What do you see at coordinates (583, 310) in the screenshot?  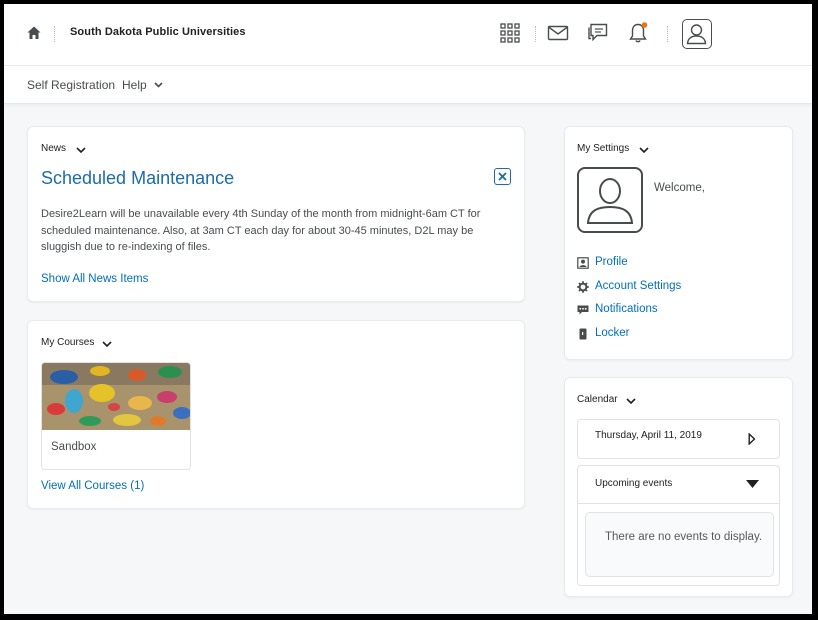 I see `speech-bubble-icon` at bounding box center [583, 310].